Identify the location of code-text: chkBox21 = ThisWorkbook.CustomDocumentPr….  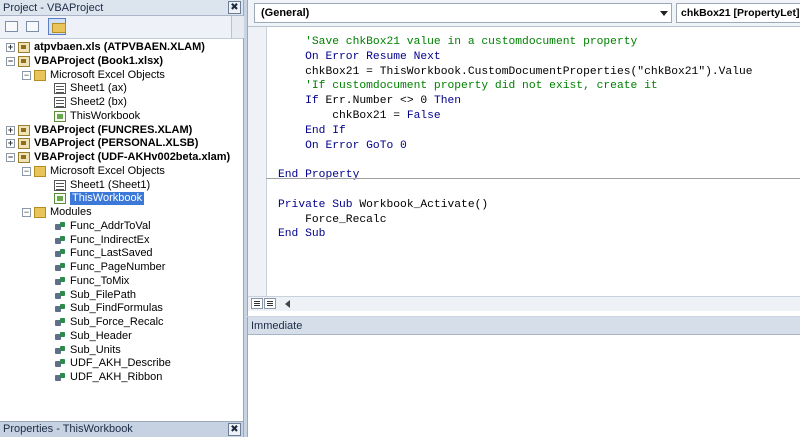
(515, 71).